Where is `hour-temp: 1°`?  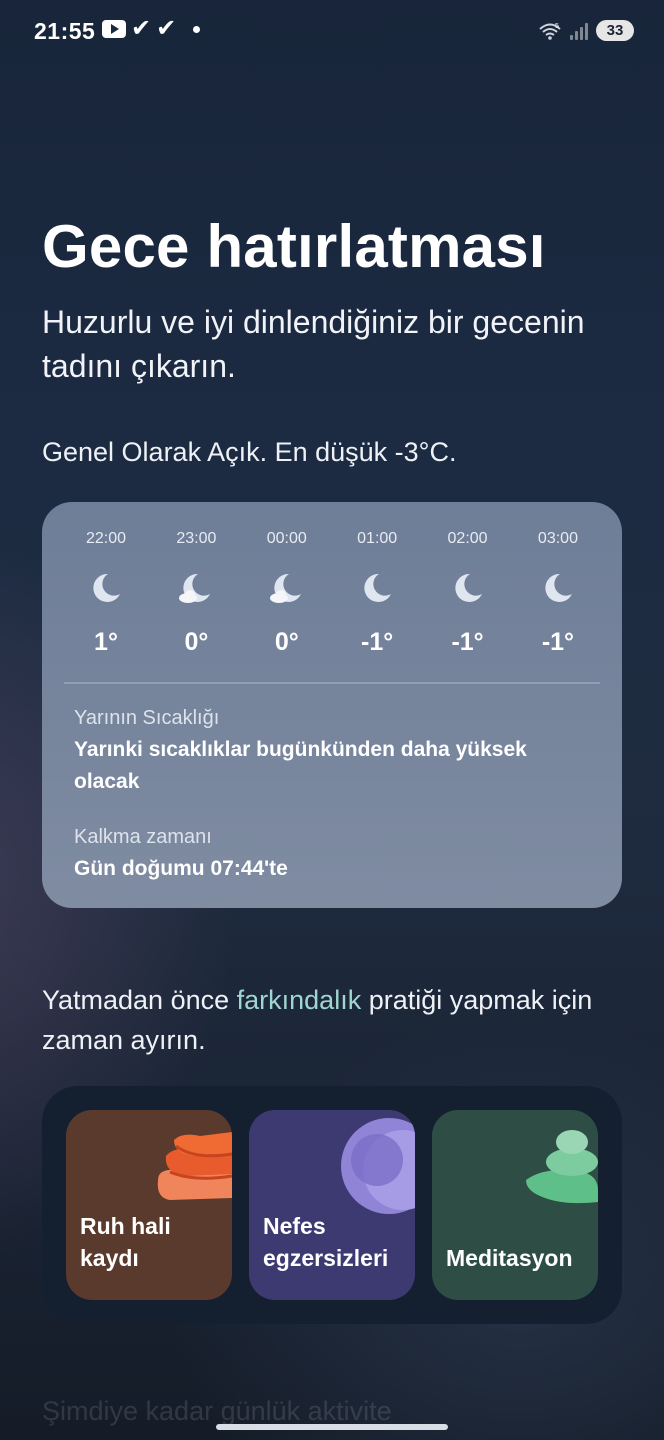 hour-temp: 1° is located at coordinates (106, 642).